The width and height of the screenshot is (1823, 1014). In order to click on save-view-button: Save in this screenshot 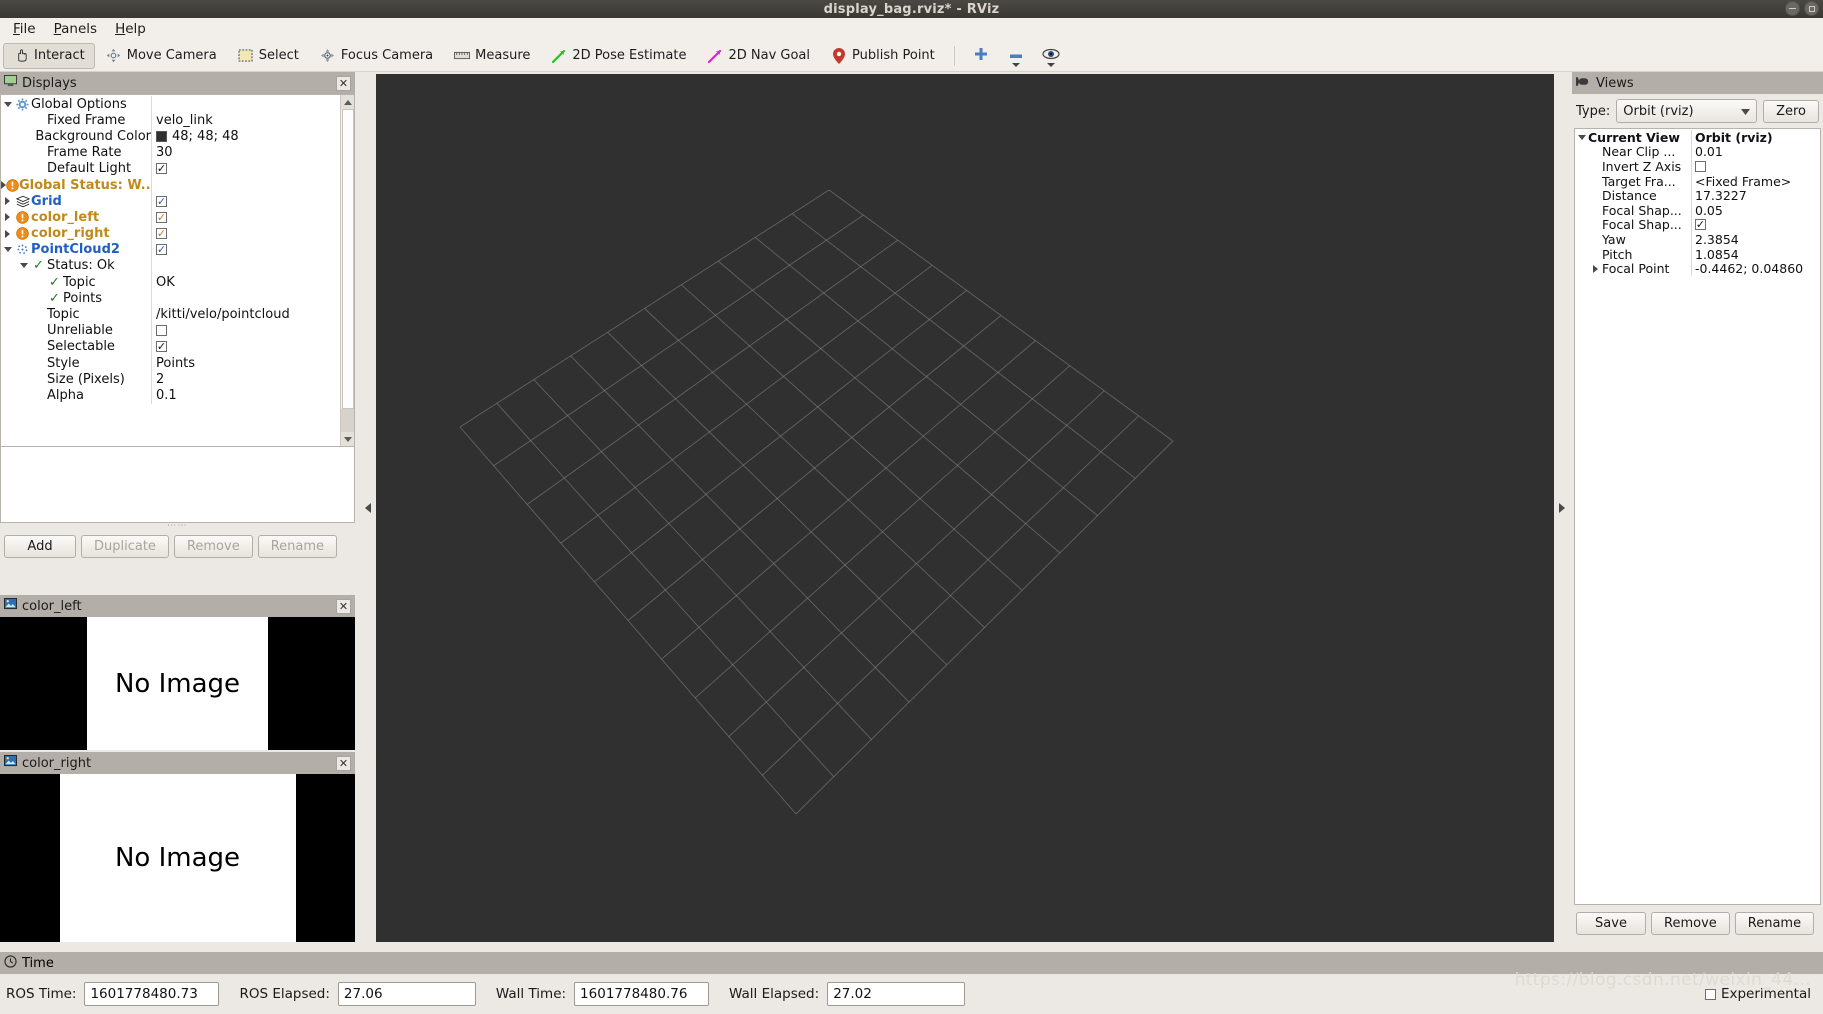, I will do `click(1611, 923)`.